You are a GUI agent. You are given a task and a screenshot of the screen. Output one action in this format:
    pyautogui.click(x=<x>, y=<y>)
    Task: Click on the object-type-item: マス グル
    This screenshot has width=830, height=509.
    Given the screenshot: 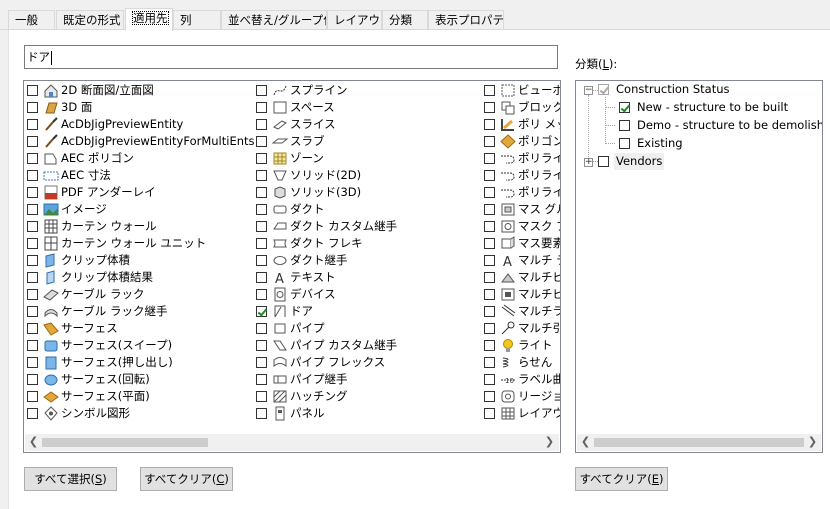 What is the action you would take?
    pyautogui.click(x=520, y=209)
    